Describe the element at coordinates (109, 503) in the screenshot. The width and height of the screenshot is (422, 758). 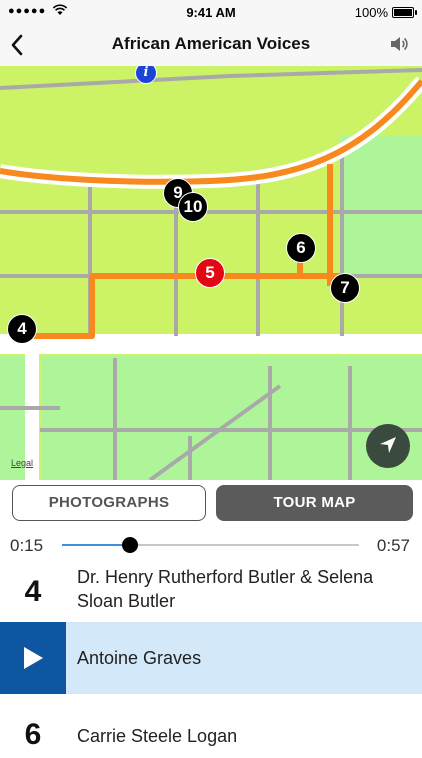
I see `tab-photographs: PHOTOGRAPHS` at that location.